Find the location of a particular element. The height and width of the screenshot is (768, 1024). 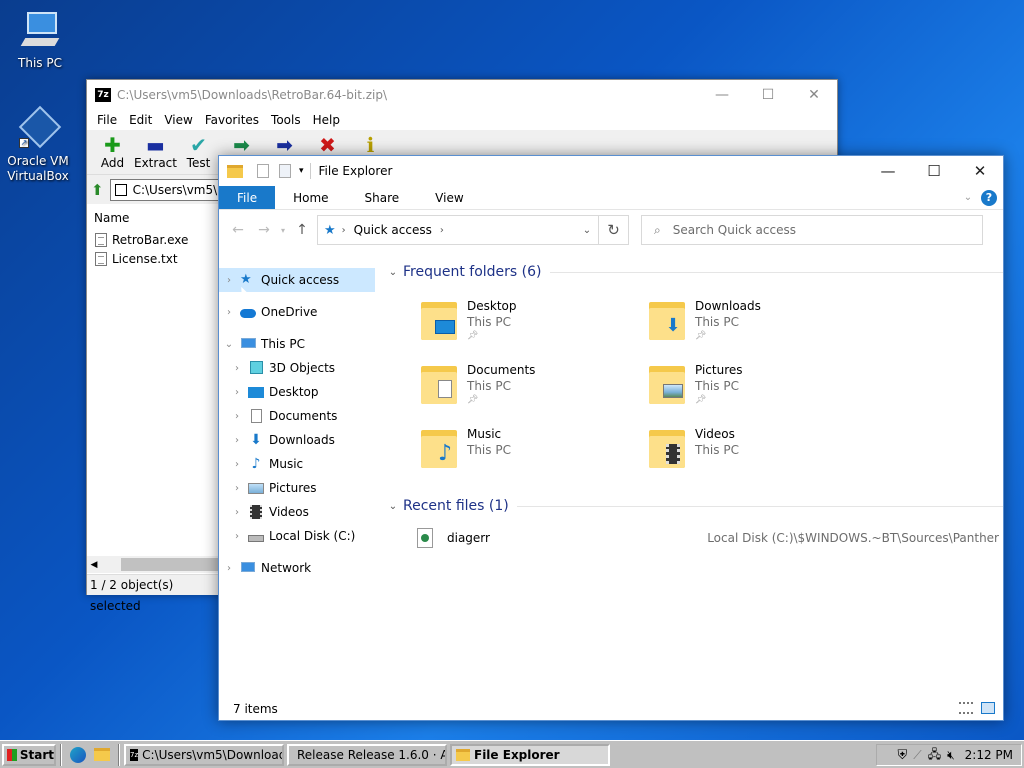

horizontal-scrollbar: ◀ is located at coordinates (153, 564).